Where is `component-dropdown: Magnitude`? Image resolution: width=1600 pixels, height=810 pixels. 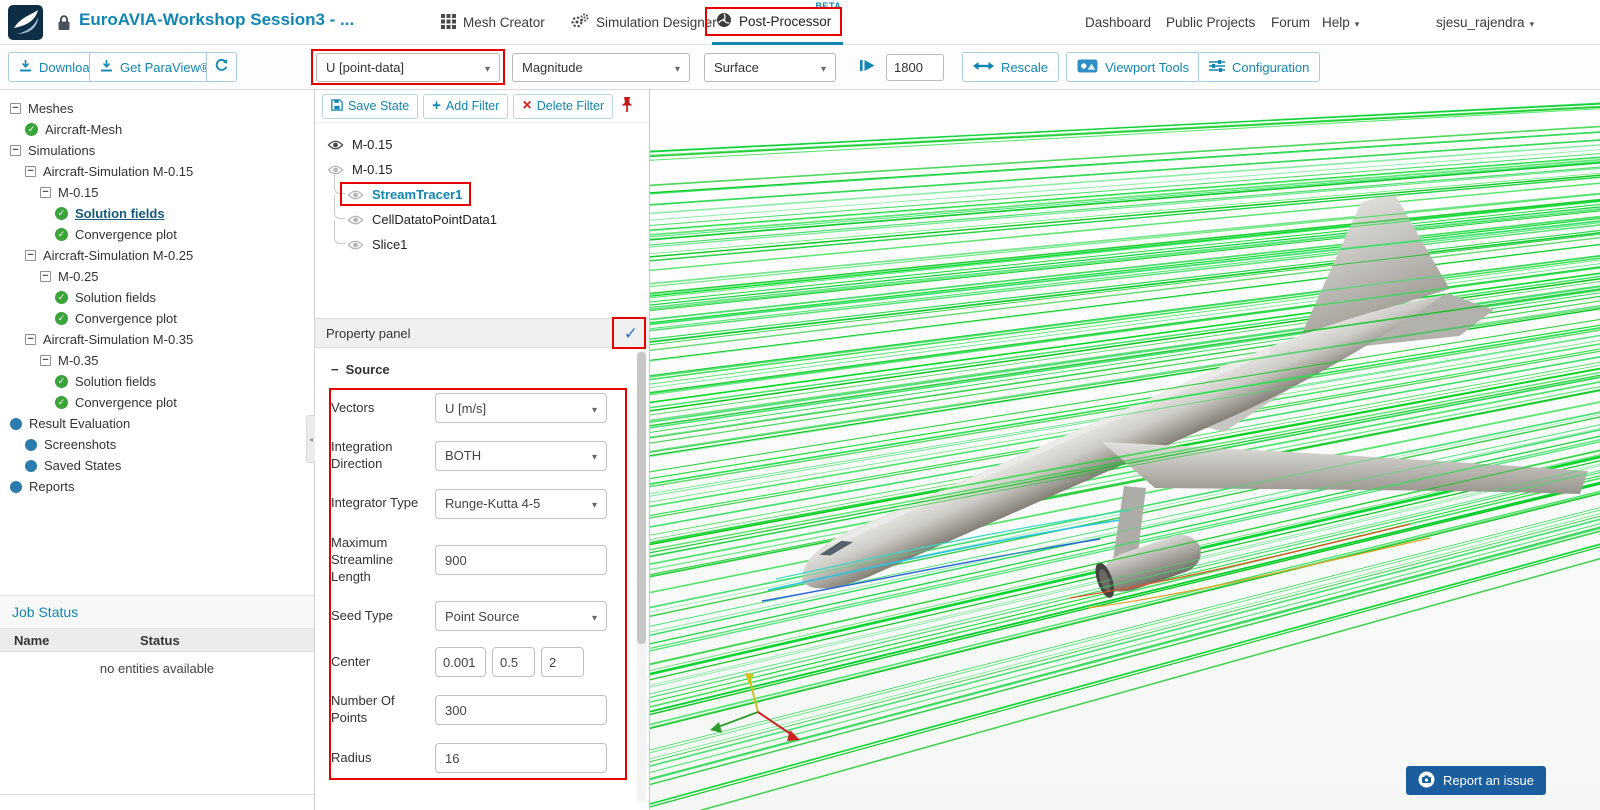 component-dropdown: Magnitude is located at coordinates (601, 67).